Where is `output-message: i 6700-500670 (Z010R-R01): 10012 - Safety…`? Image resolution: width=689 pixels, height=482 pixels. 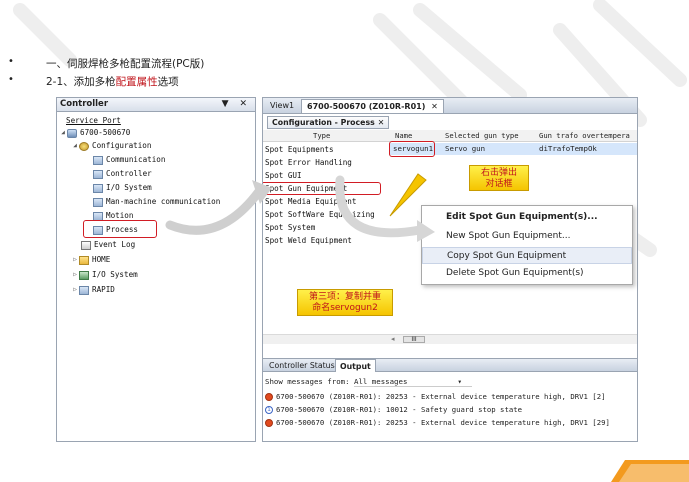
output-message: i 6700-500670 (Z010R-R01): 10012 - Safety… is located at coordinates (393, 410).